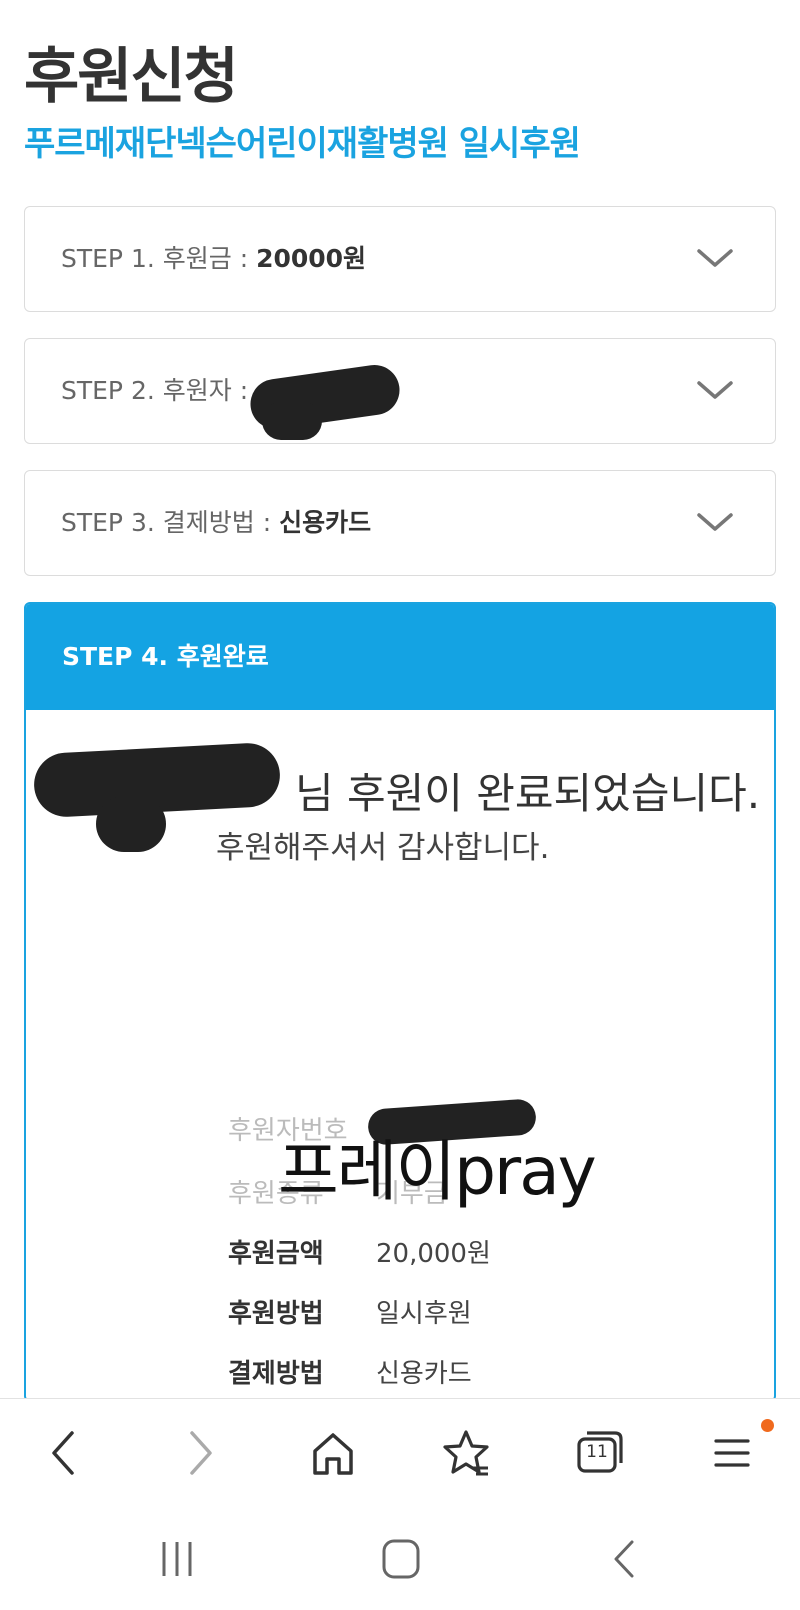 This screenshot has height=1610, width=800. I want to click on step-2-label: STEP 2. 후원자 :, so click(154, 391).